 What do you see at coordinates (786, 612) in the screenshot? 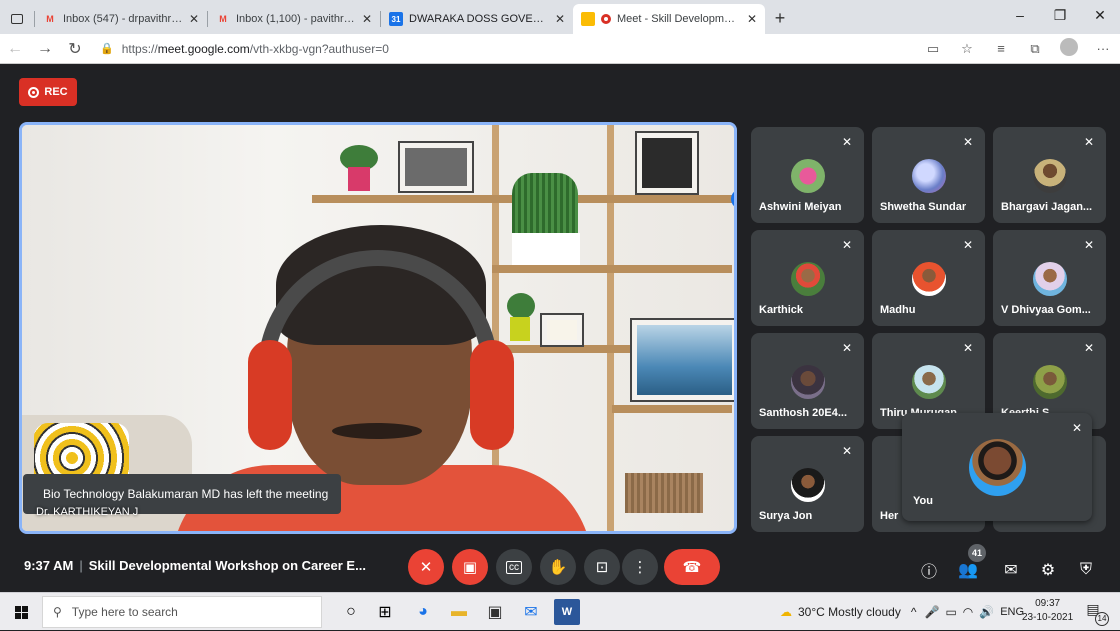
I see `weather-icon: ☁` at bounding box center [786, 612].